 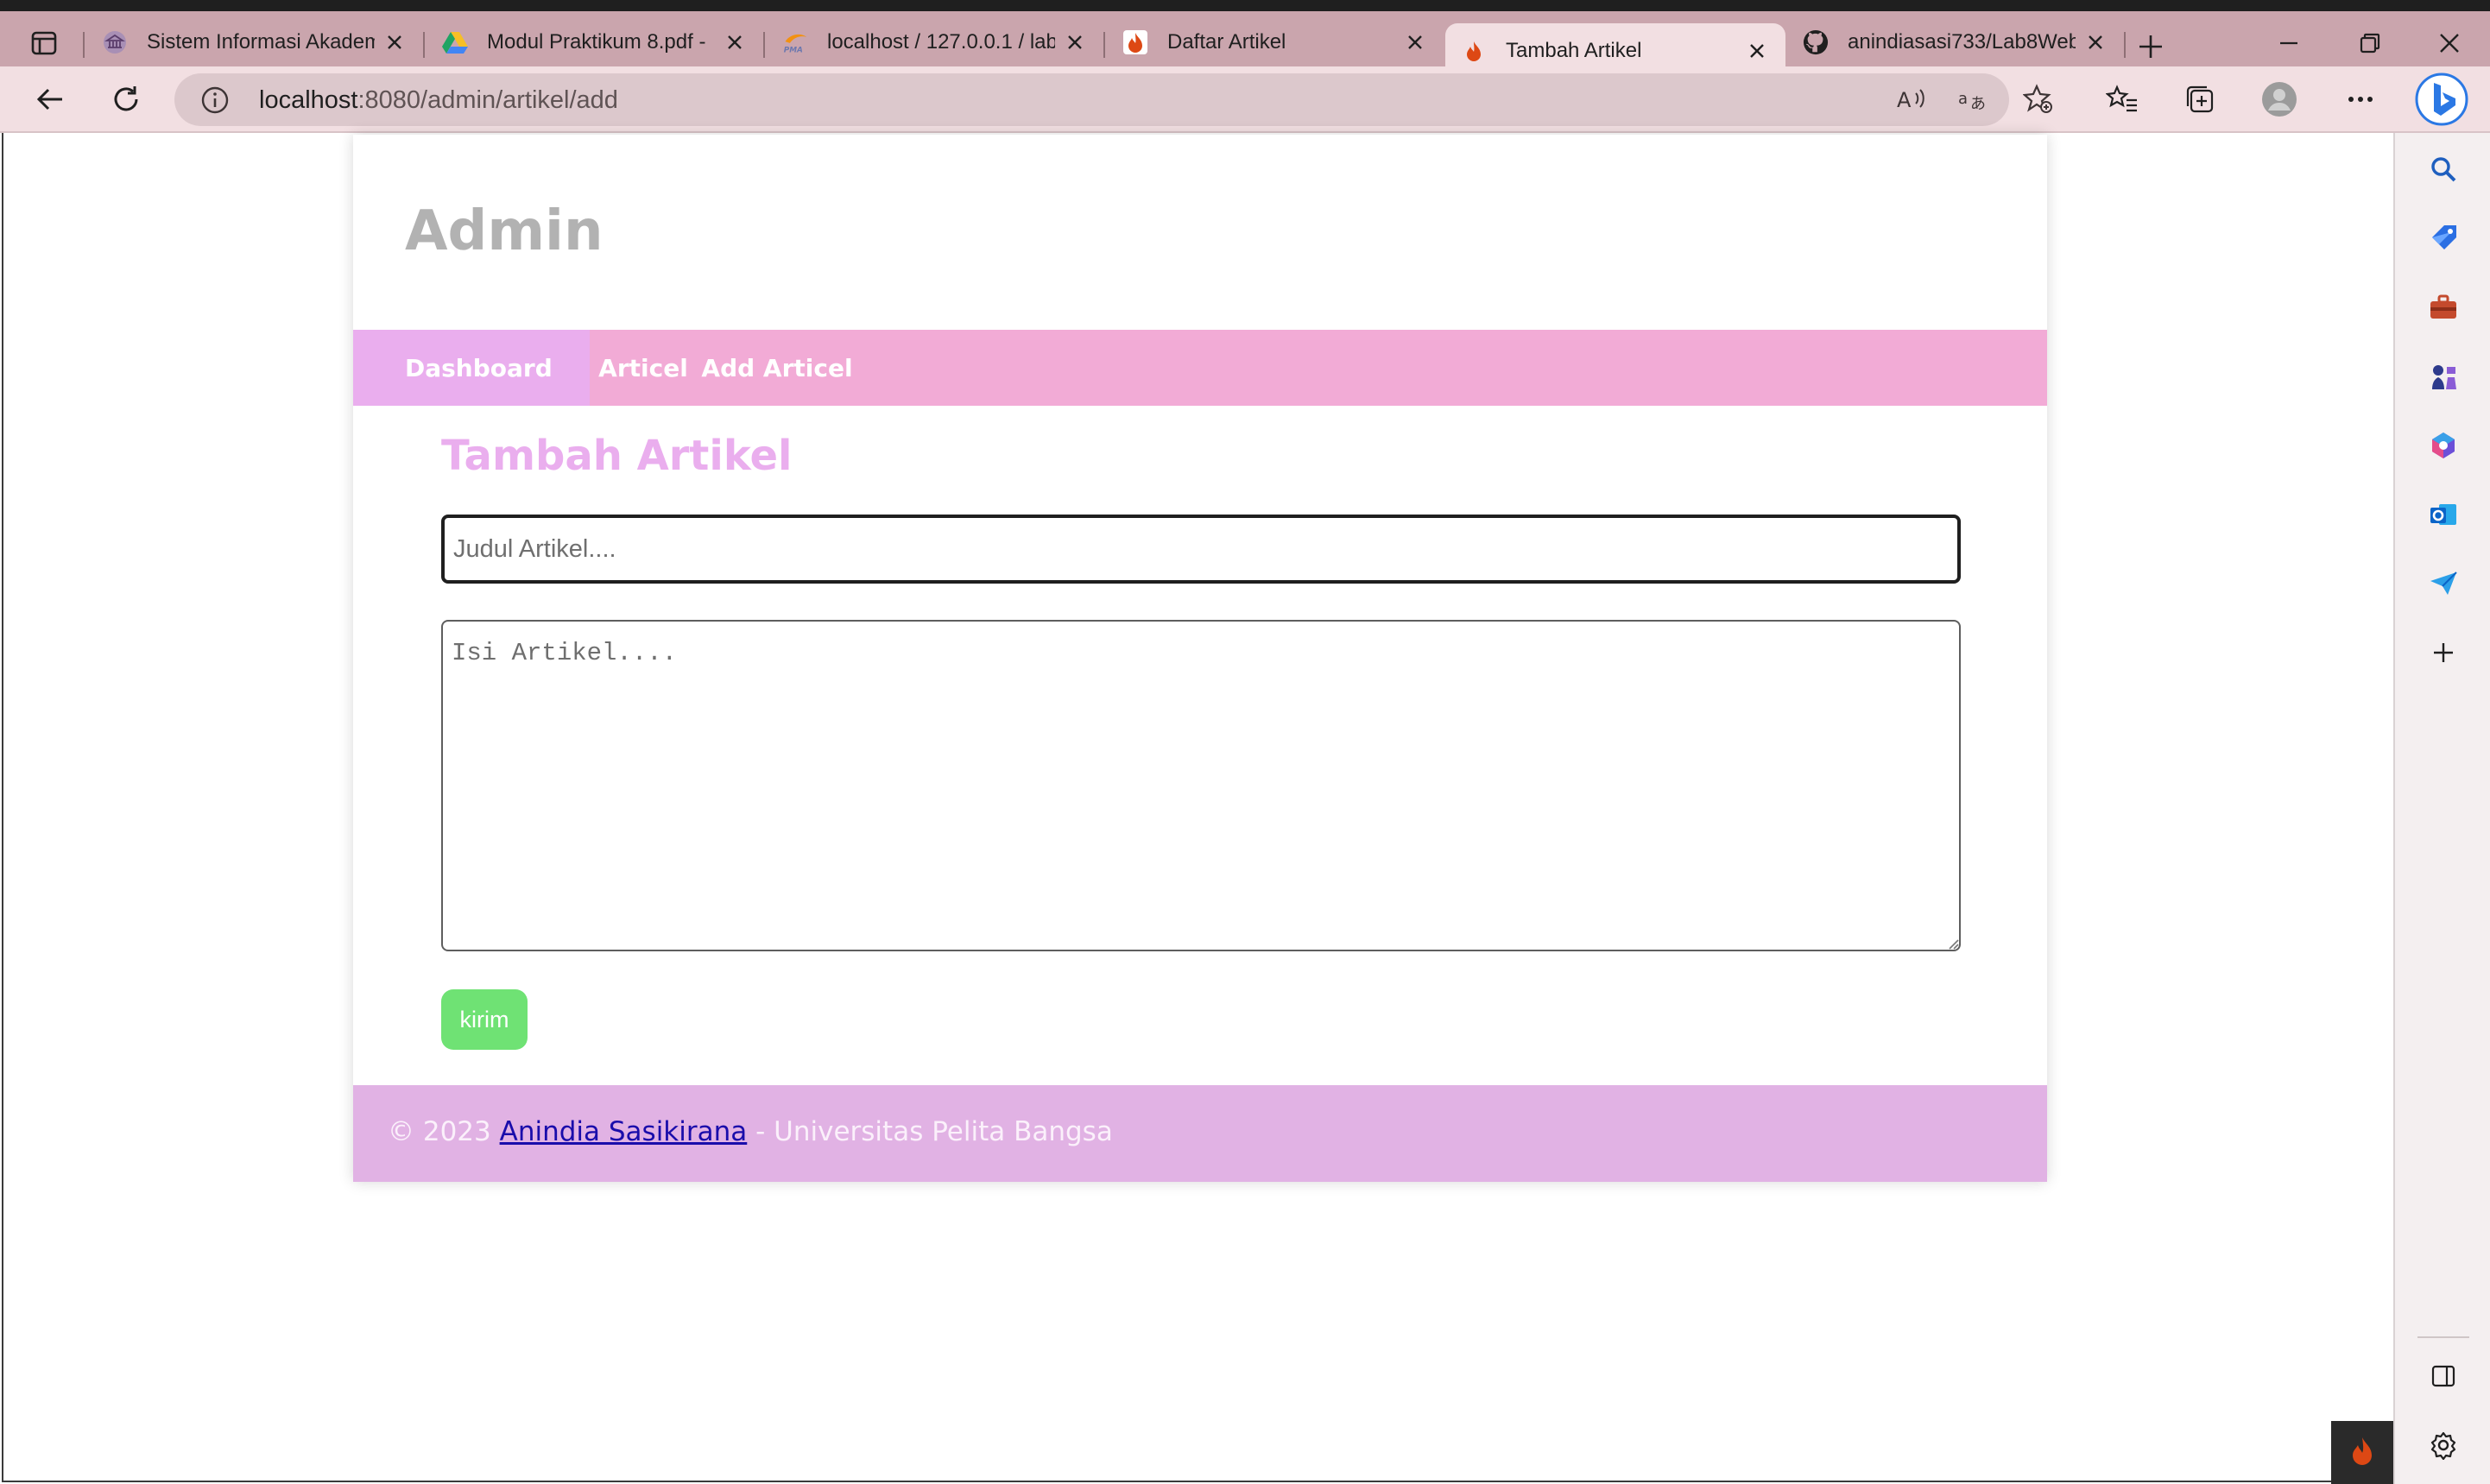 What do you see at coordinates (2362, 1452) in the screenshot?
I see `codeigniter-debug-toolbar-icon` at bounding box center [2362, 1452].